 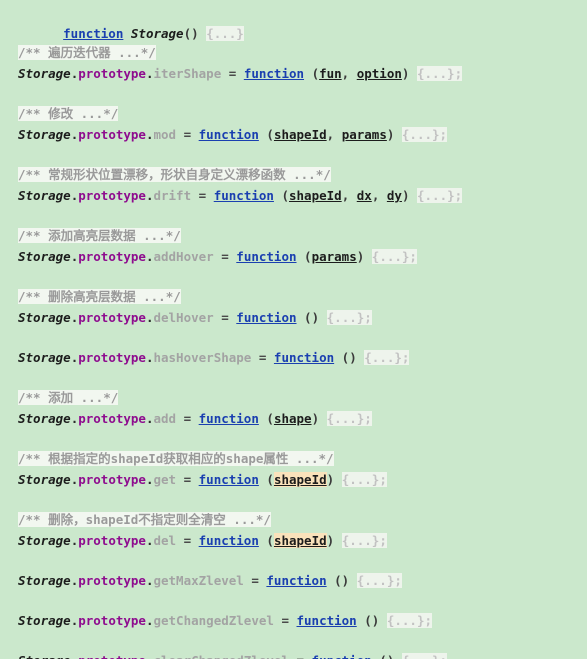 I want to click on code-line-comment: /** 遍历迭代器 ...*/, so click(x=302, y=52).